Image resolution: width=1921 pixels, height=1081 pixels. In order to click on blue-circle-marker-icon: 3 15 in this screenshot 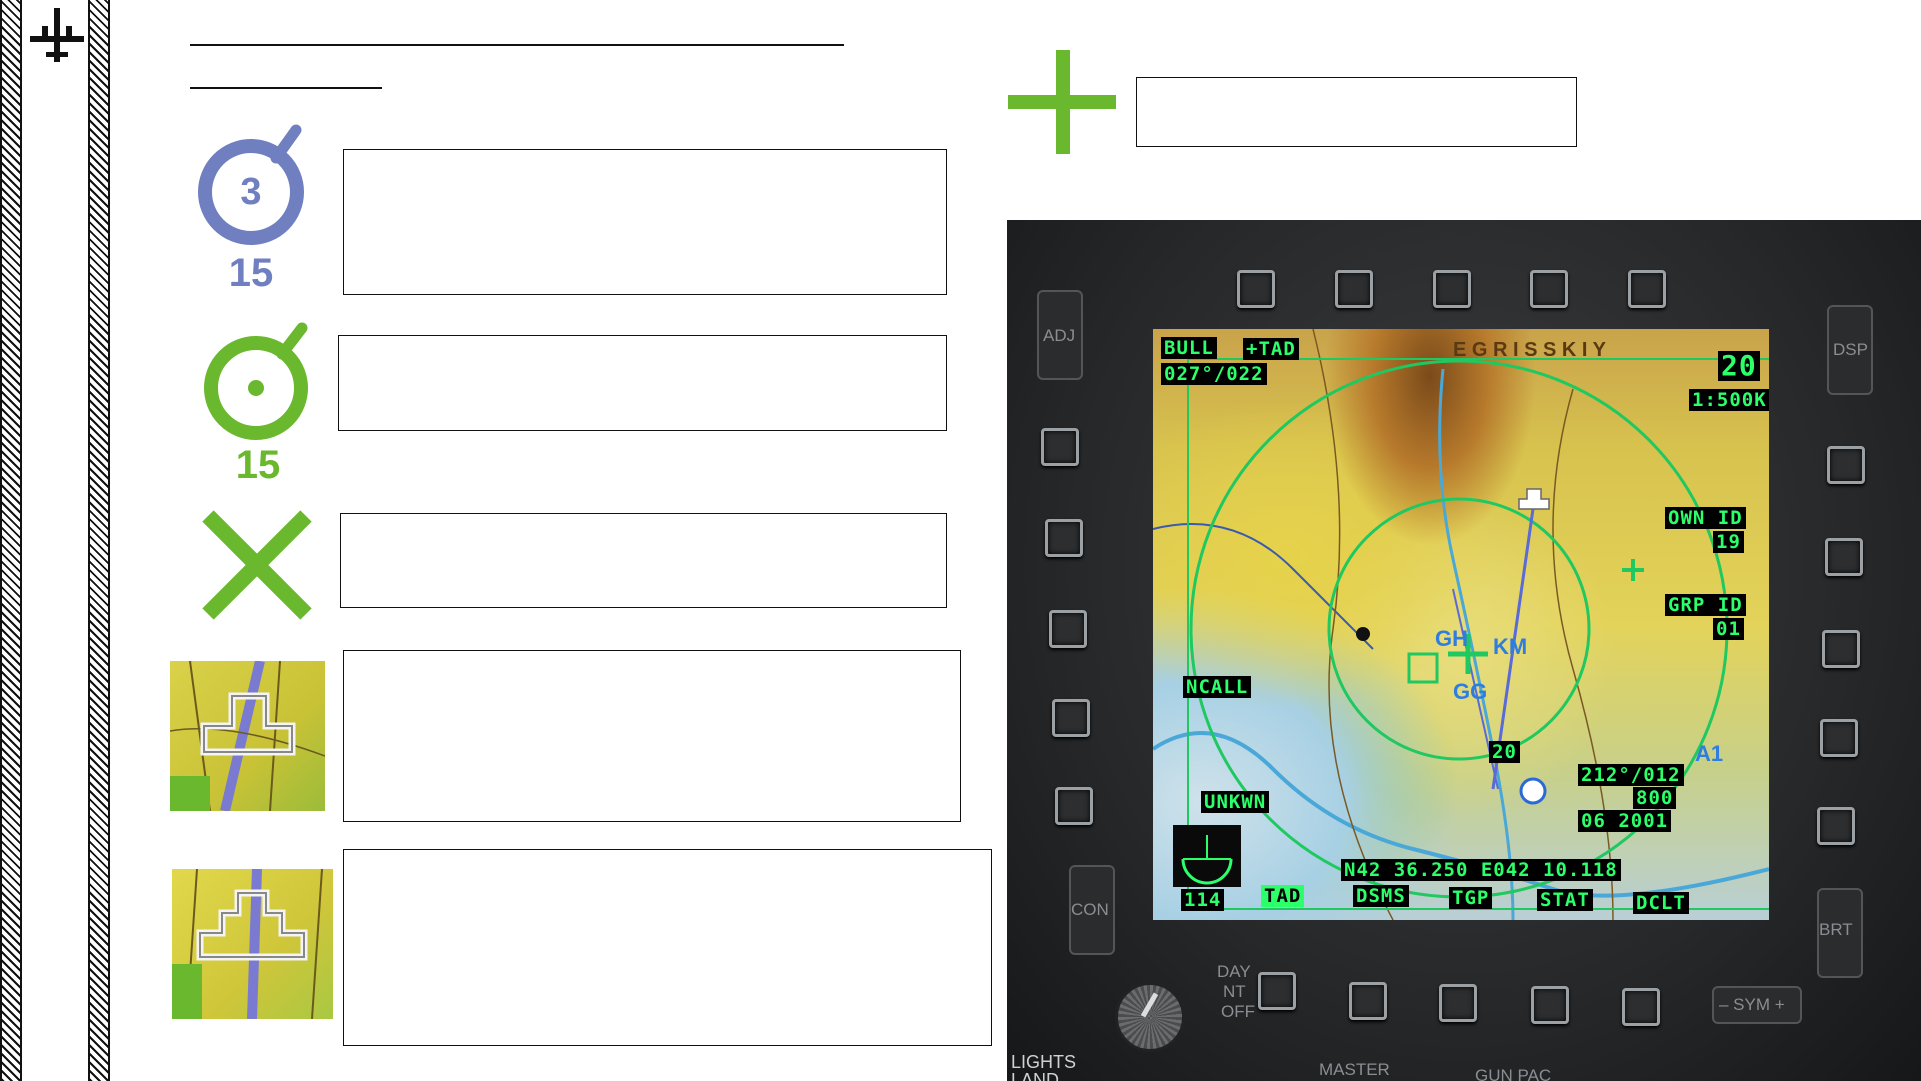, I will do `click(251, 209)`.